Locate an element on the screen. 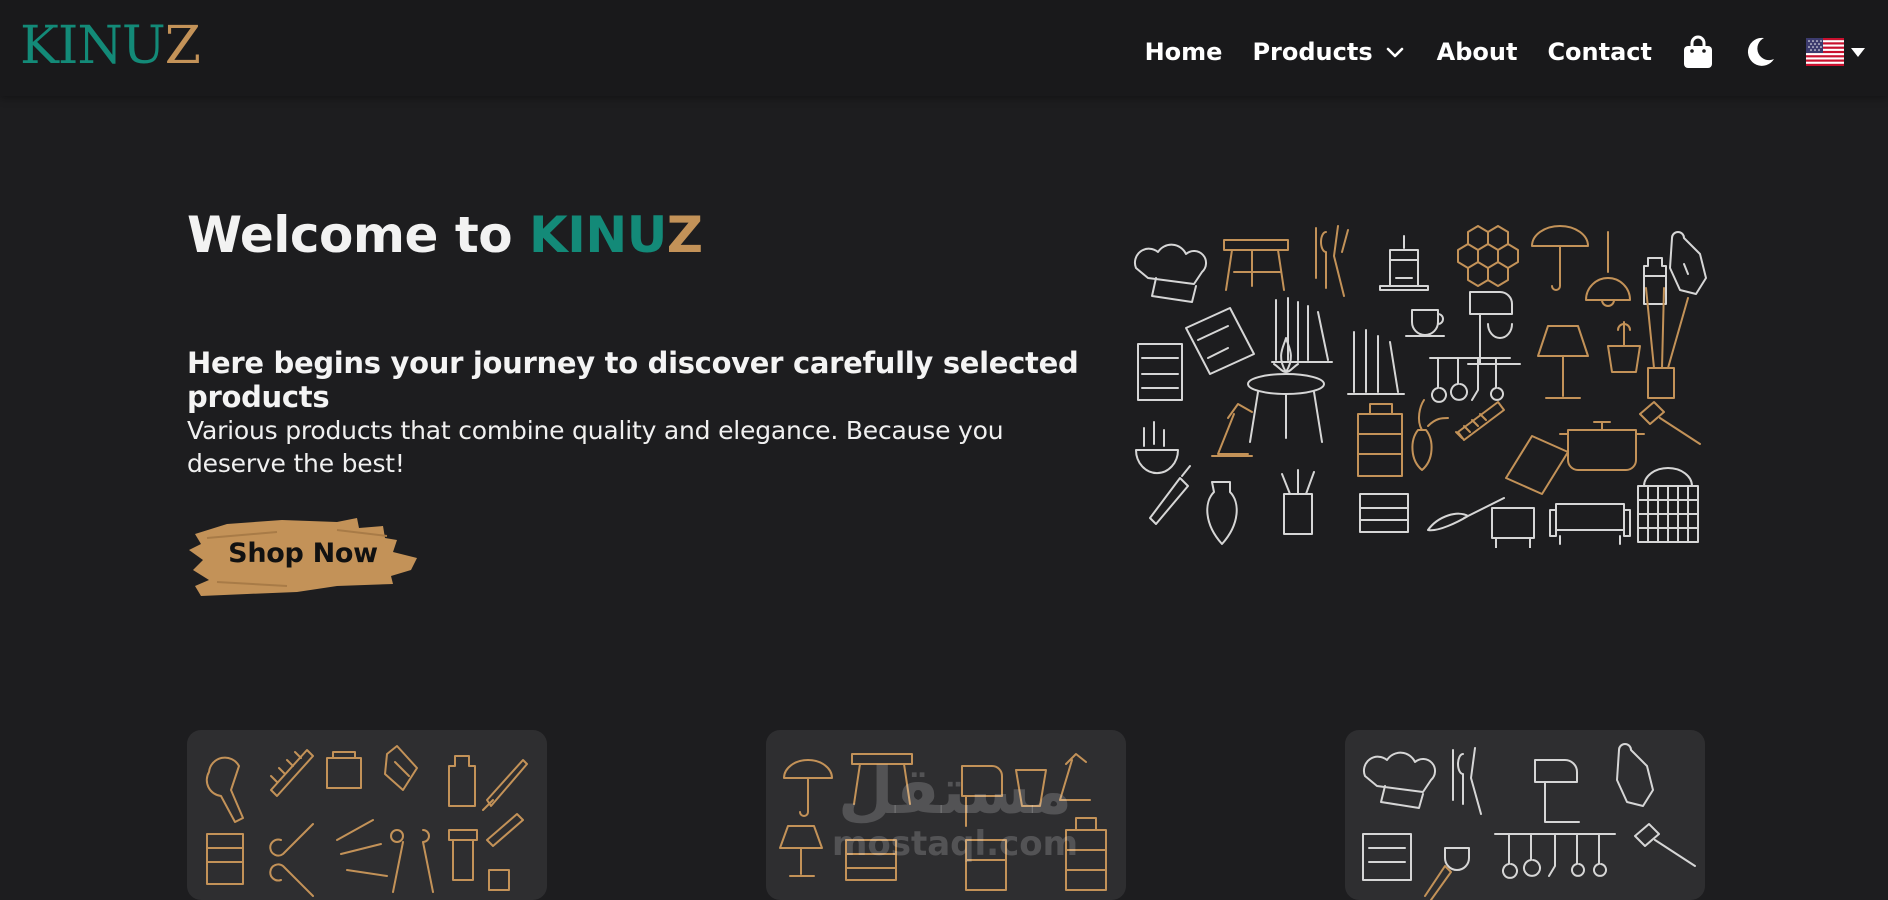  chevron-down-icon is located at coordinates (1394, 52).